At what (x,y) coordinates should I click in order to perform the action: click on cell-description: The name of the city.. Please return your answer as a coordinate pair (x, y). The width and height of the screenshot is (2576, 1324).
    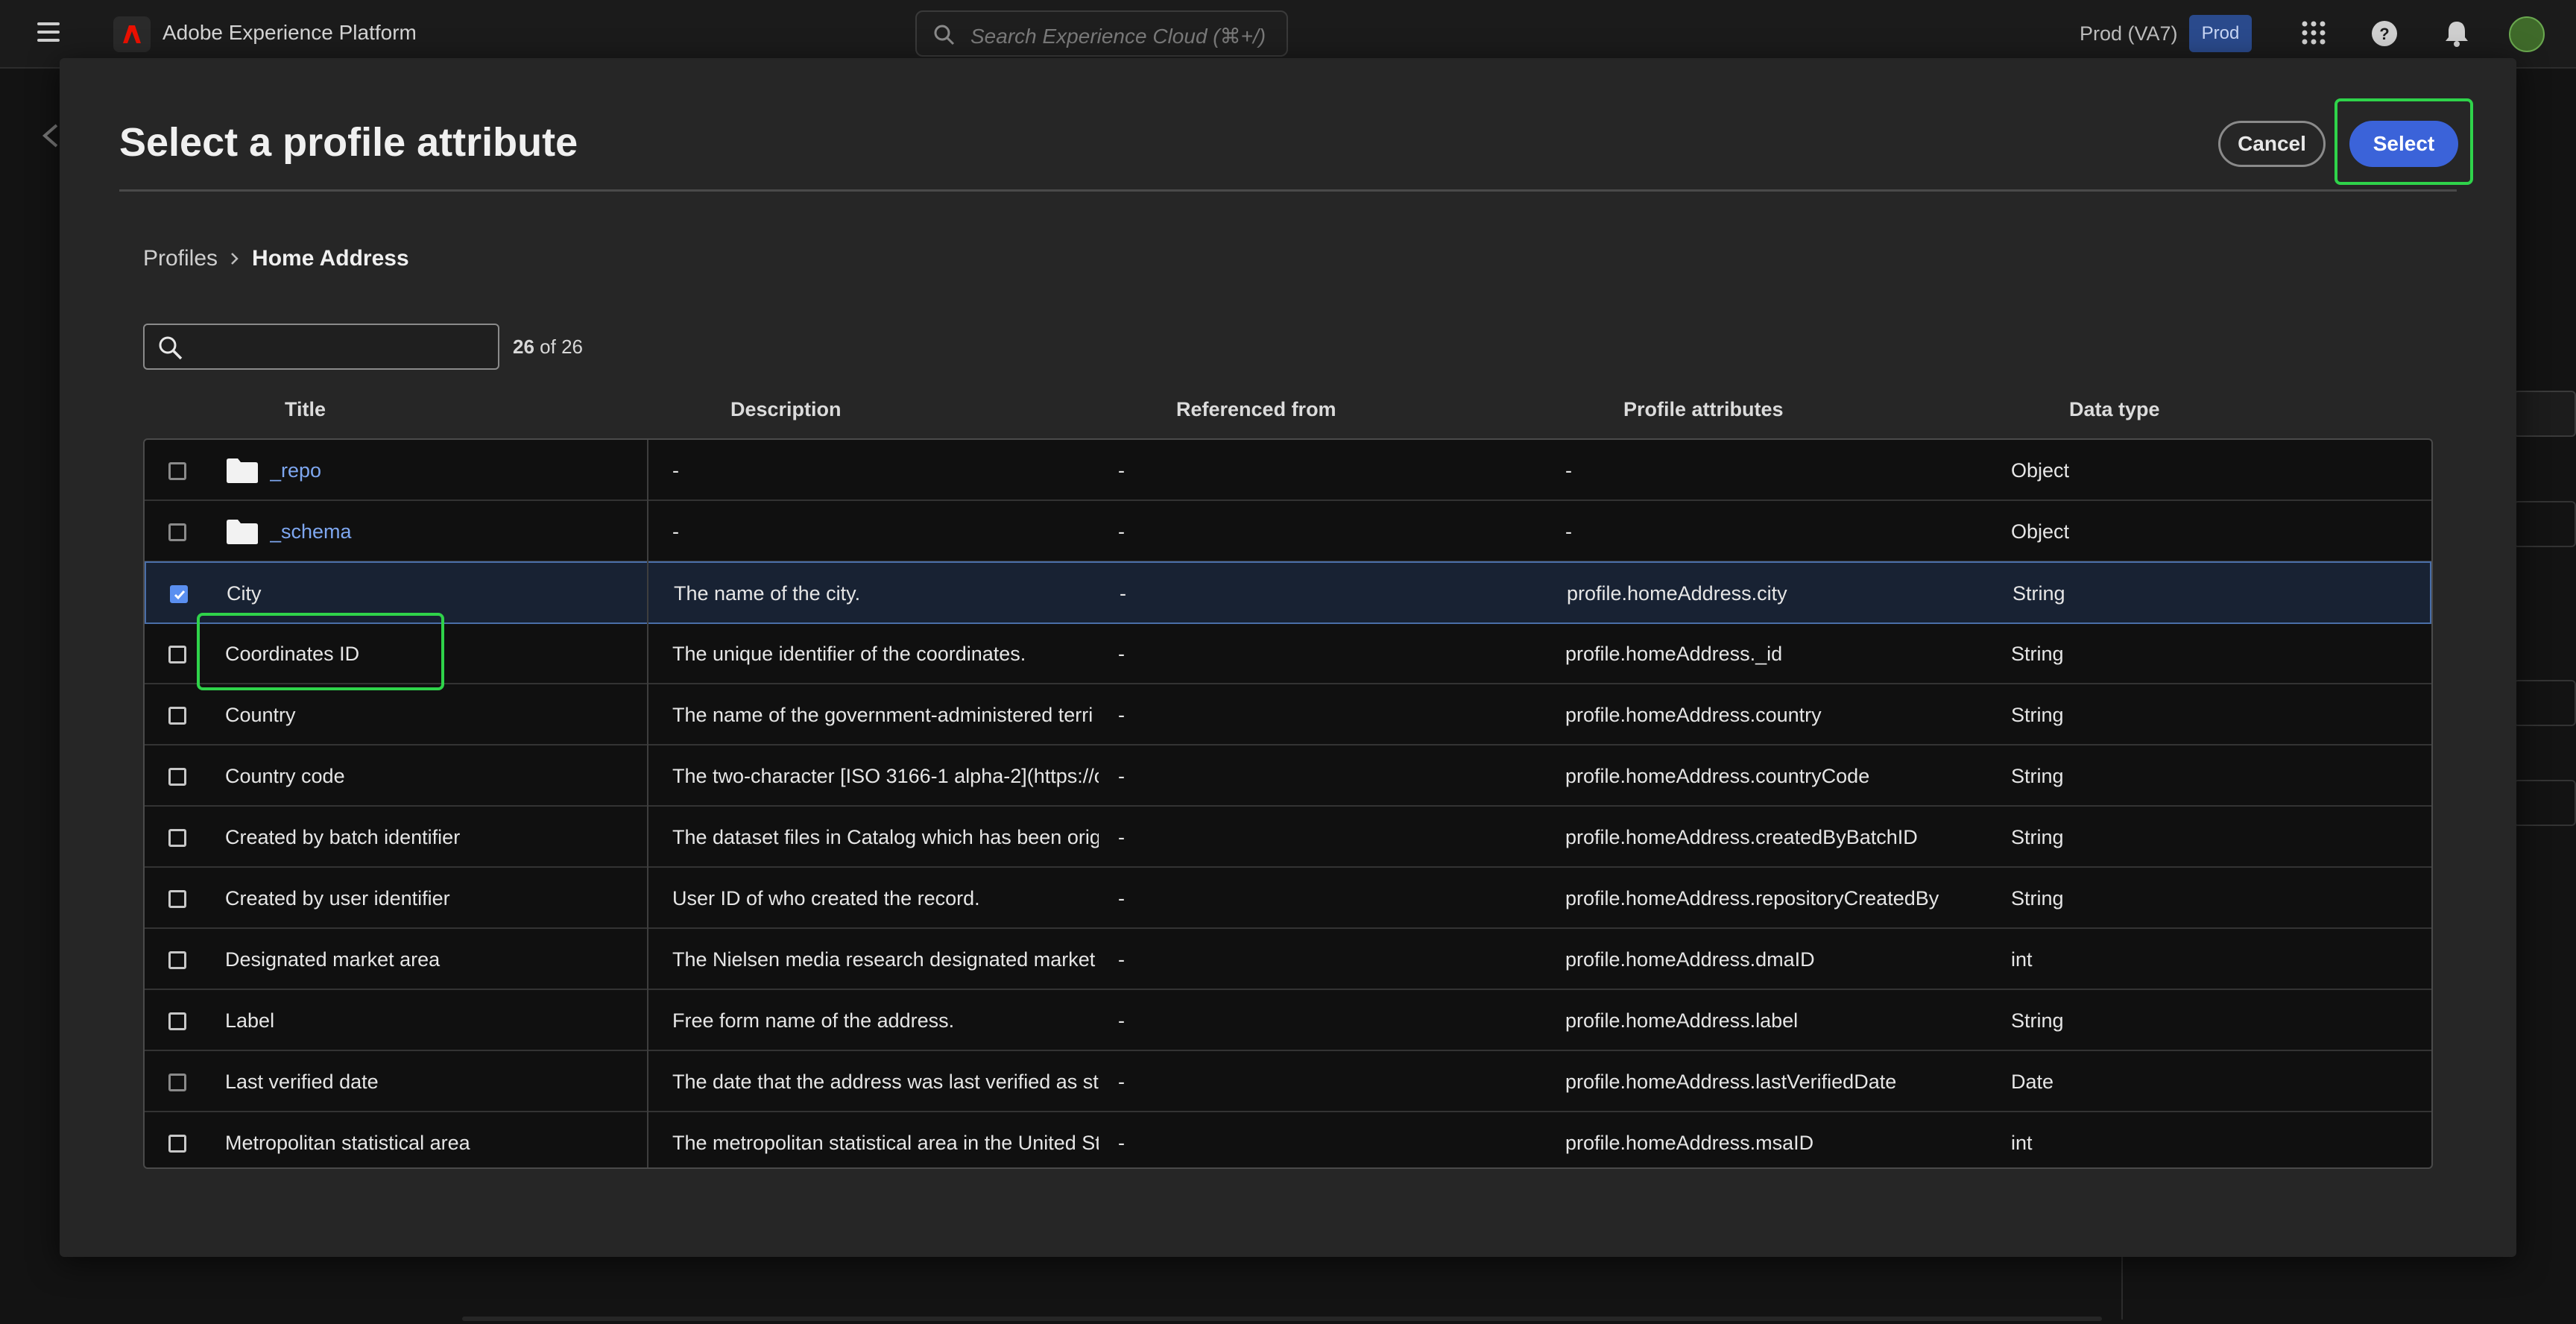
    Looking at the image, I should click on (767, 593).